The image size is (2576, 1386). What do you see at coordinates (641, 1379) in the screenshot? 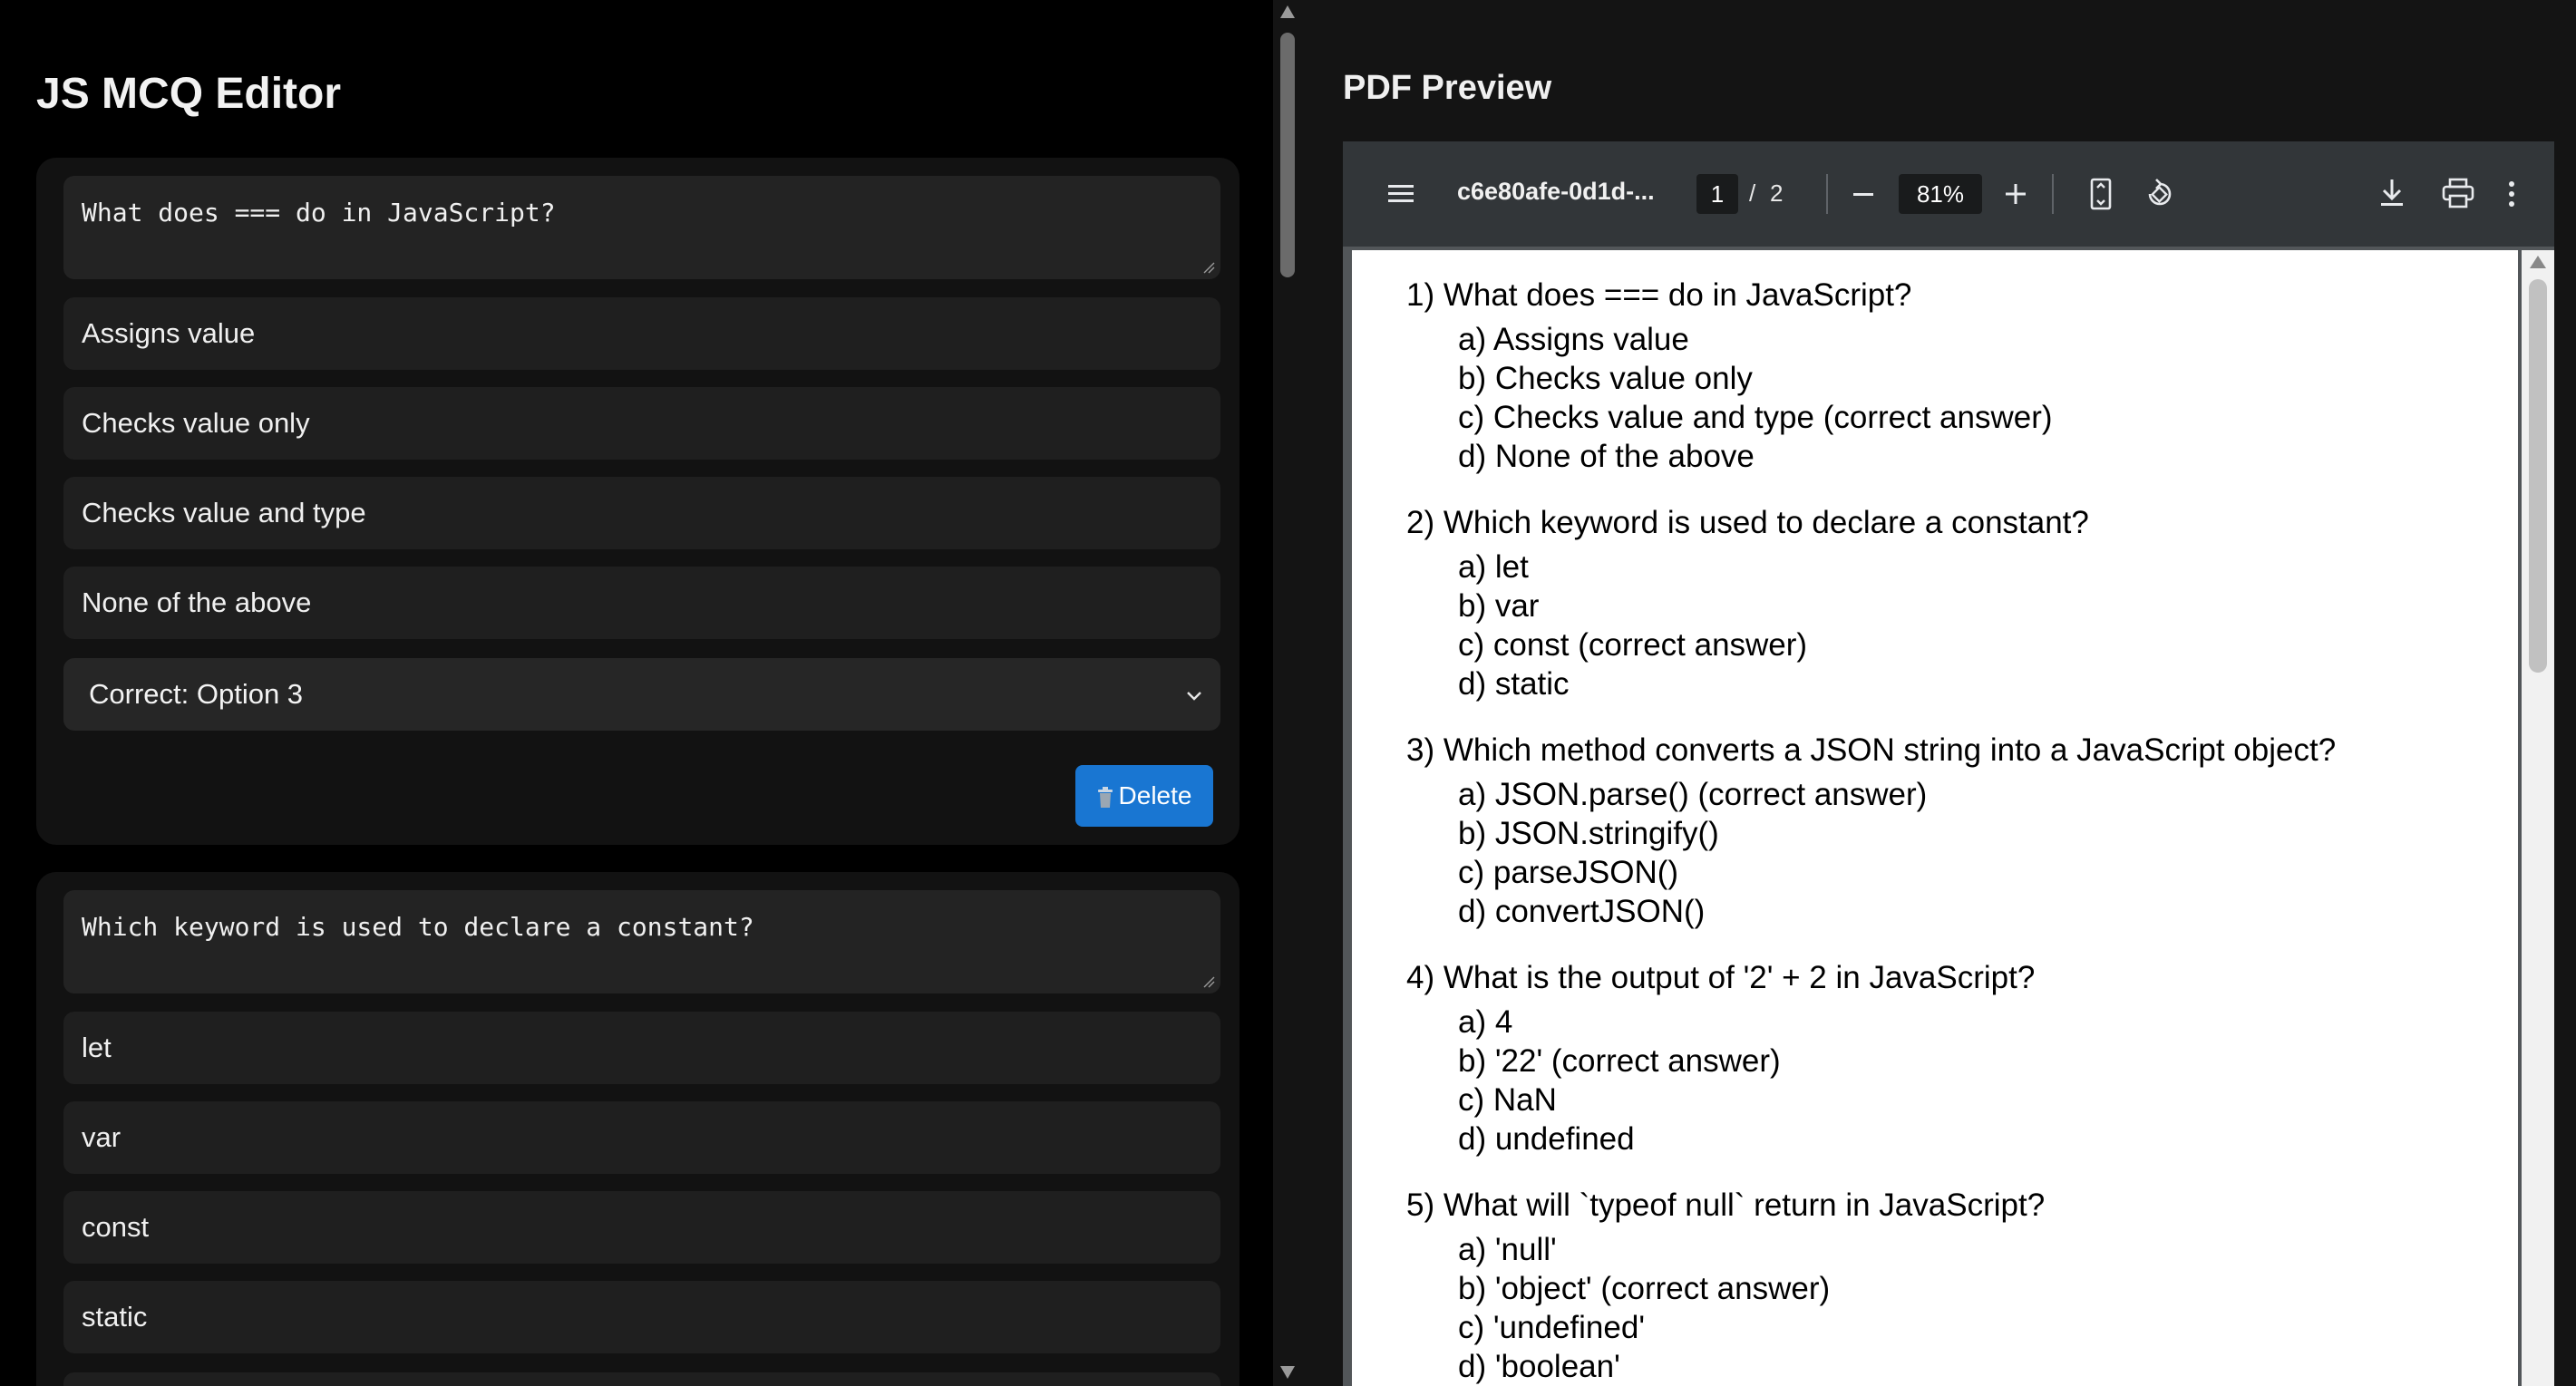
I see `option-input-partial` at bounding box center [641, 1379].